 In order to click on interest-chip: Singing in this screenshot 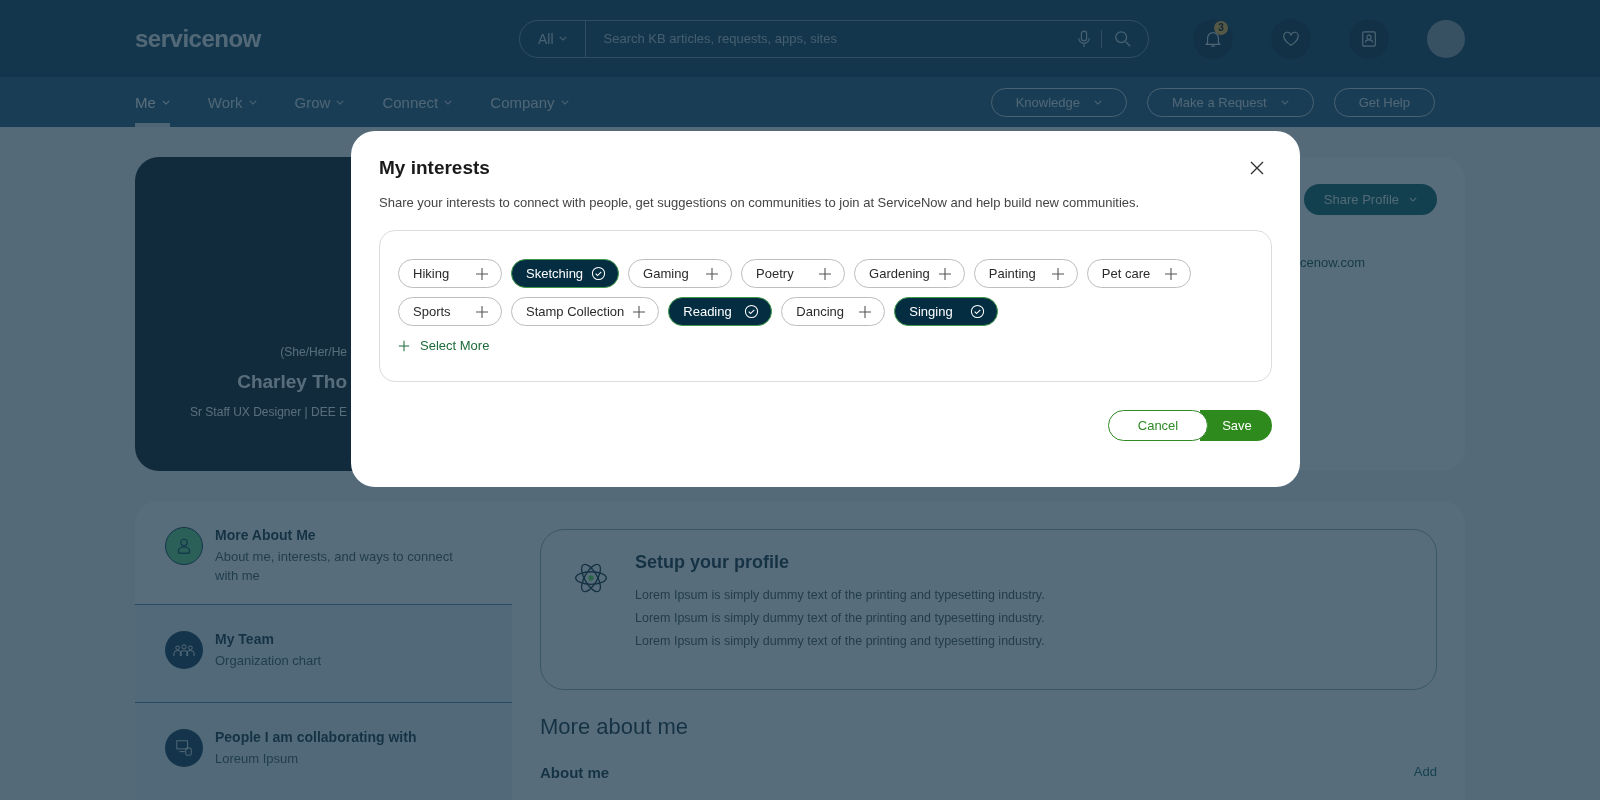, I will do `click(946, 311)`.